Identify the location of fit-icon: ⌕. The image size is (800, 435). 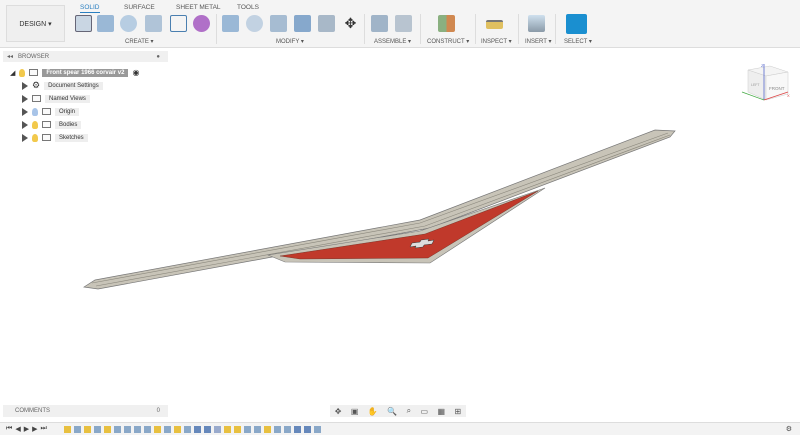
(409, 411).